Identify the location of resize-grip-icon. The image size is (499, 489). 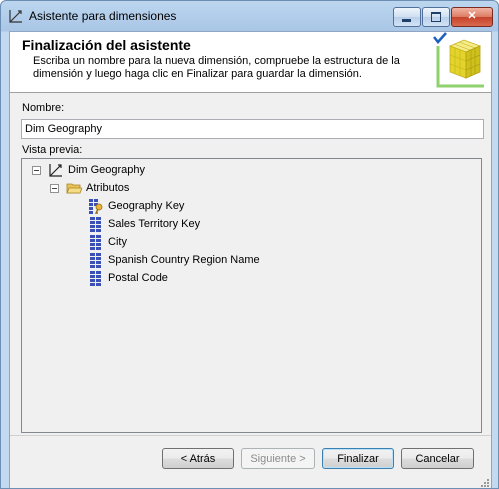
(484, 482).